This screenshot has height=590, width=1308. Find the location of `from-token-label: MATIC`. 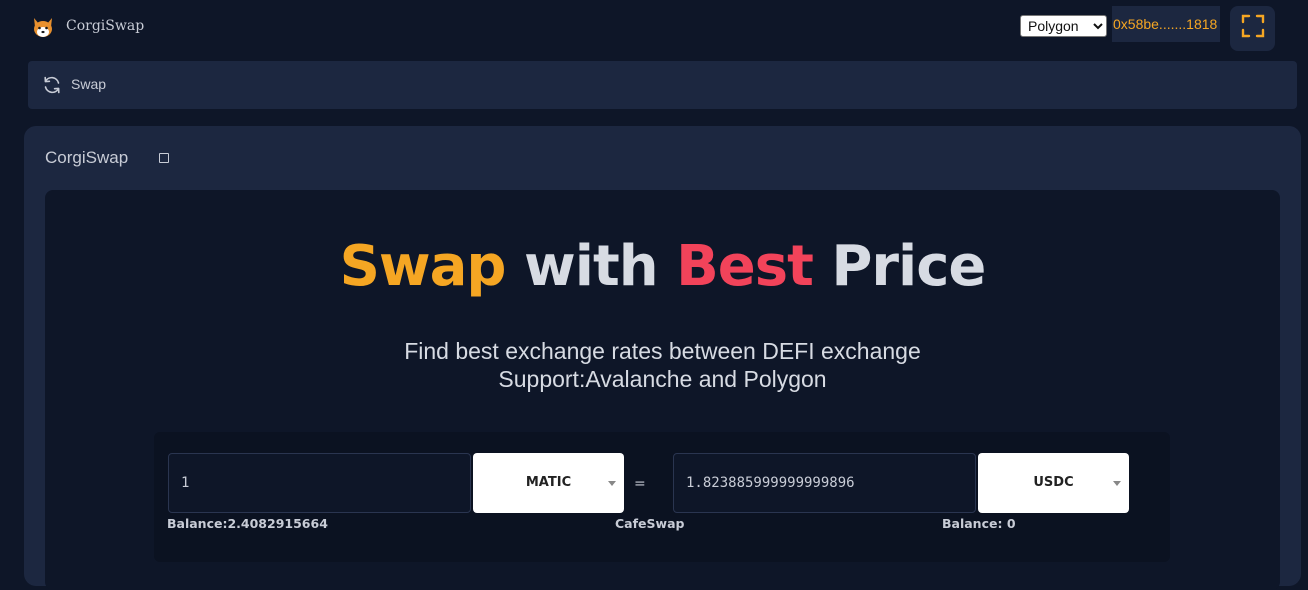

from-token-label: MATIC is located at coordinates (548, 482).